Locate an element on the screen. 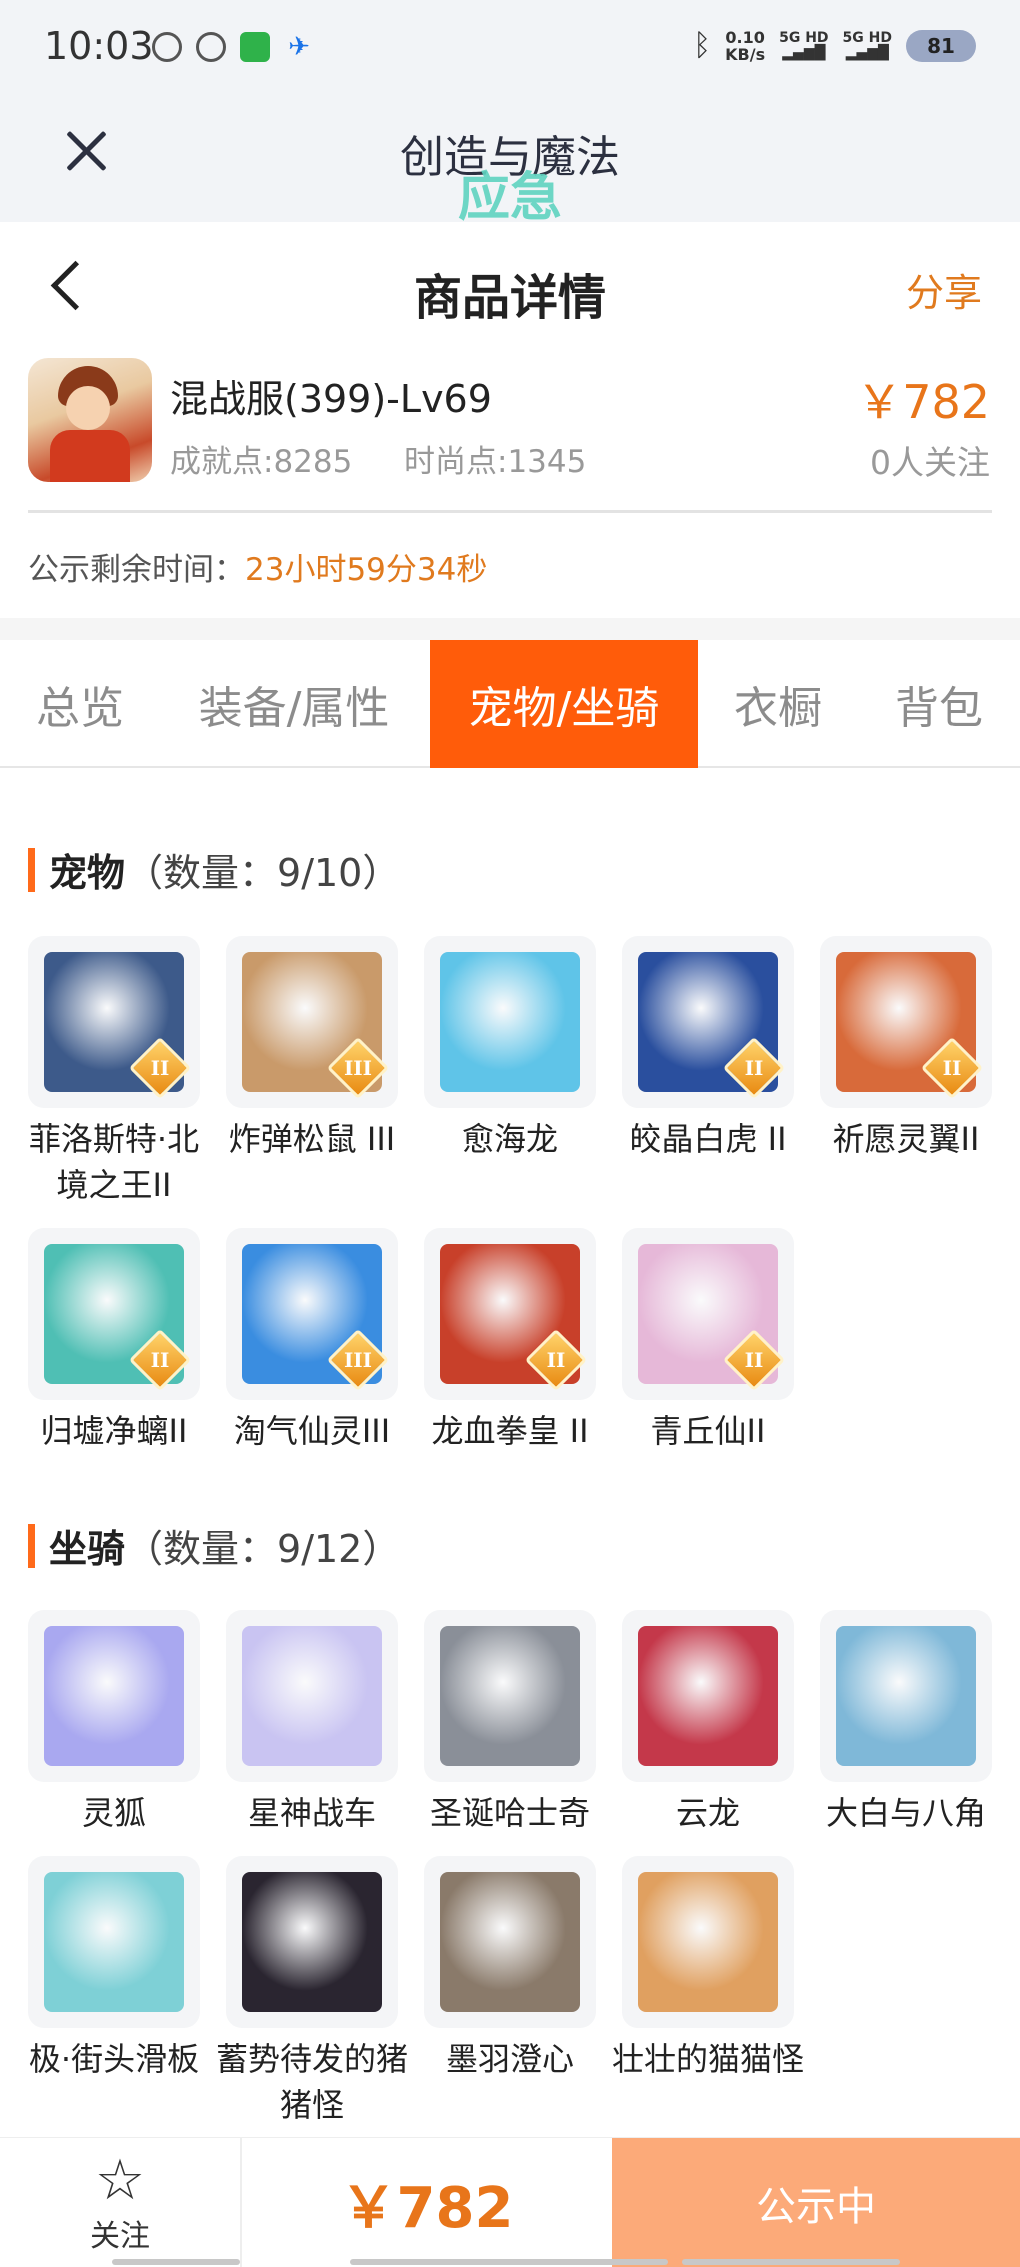  pet-item: III 淘气仙灵III is located at coordinates (312, 1341).